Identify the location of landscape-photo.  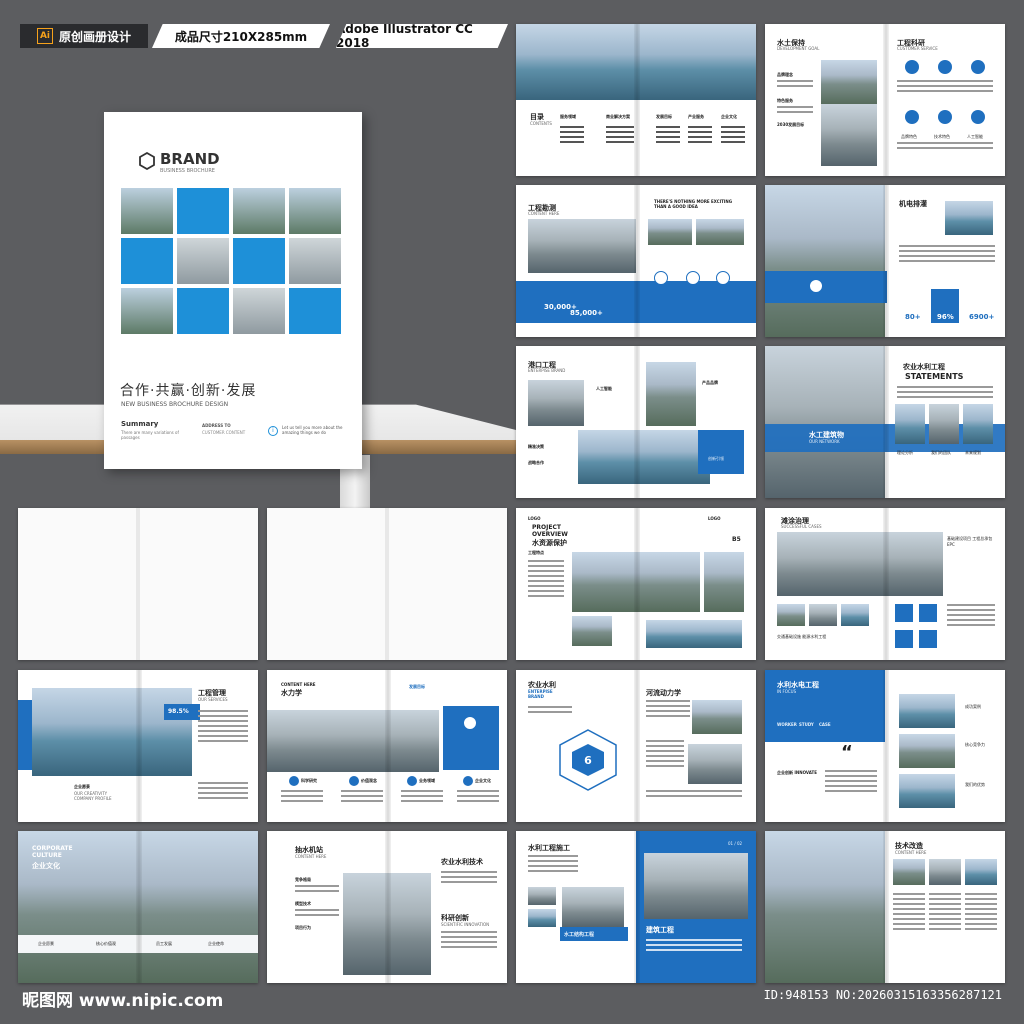
(849, 82).